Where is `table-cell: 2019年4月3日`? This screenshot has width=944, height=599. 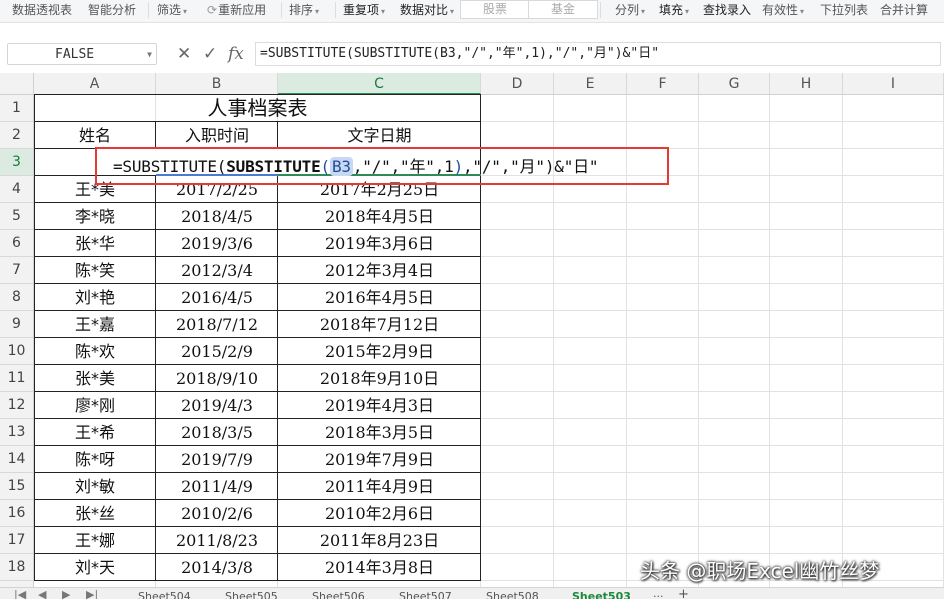 table-cell: 2019年4月3日 is located at coordinates (379, 405).